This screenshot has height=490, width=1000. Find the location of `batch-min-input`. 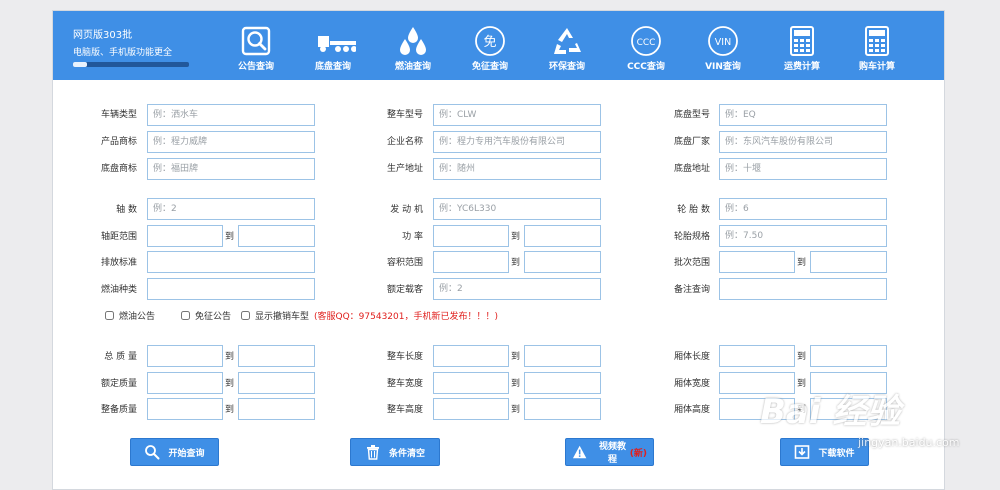

batch-min-input is located at coordinates (757, 262).